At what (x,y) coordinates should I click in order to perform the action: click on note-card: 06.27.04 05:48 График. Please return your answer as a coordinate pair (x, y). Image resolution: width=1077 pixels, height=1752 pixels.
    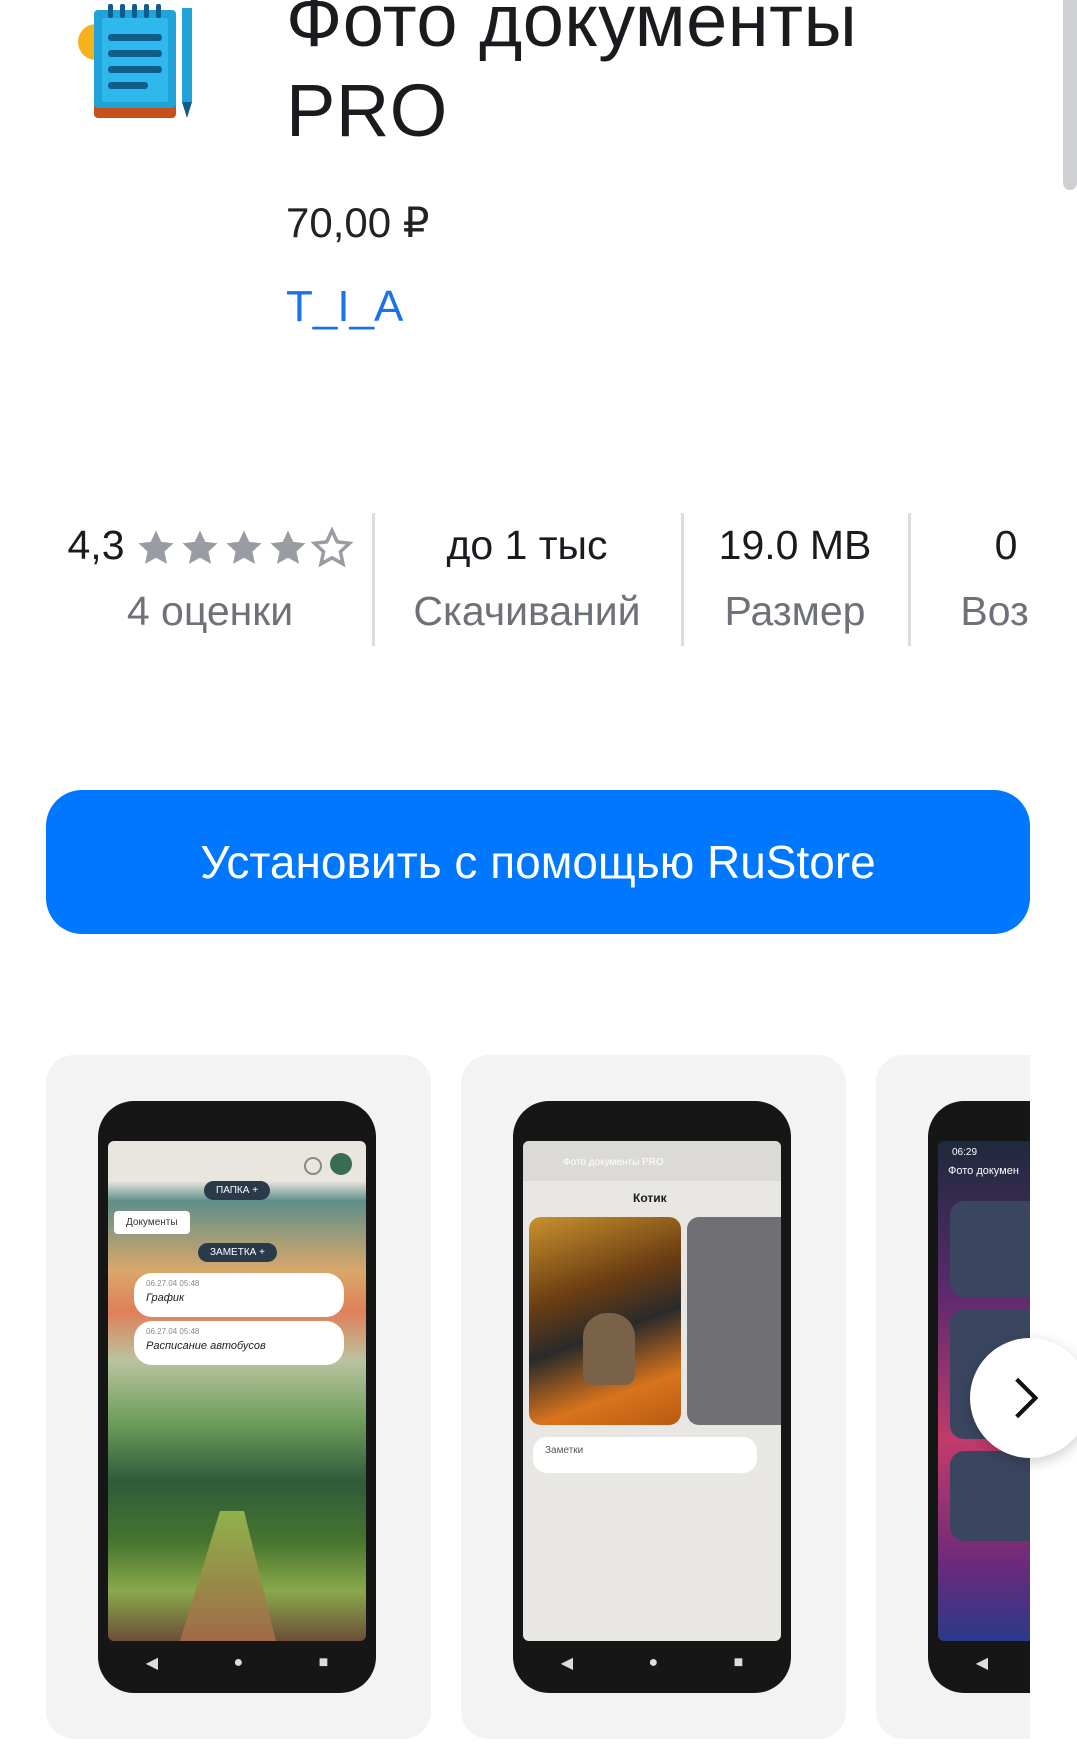
    Looking at the image, I should click on (239, 1295).